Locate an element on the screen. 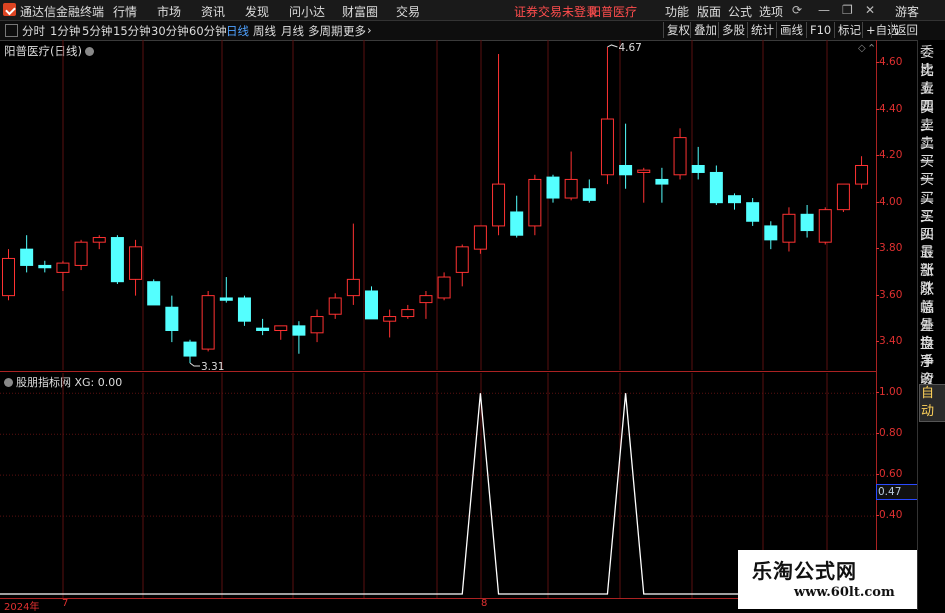  menu-item-1: 市场 is located at coordinates (169, 11).